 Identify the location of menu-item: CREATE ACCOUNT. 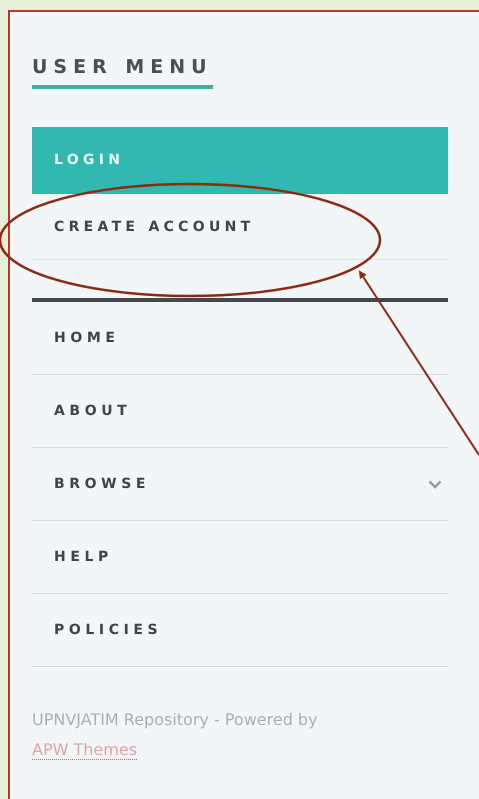
(240, 227).